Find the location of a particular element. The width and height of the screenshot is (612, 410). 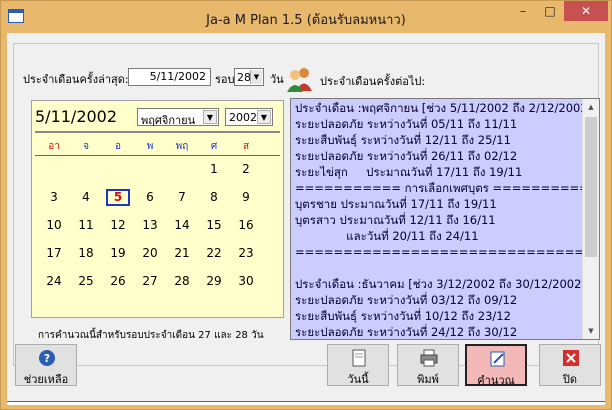

month-select: พฤศจิกายน ▼ is located at coordinates (178, 117).